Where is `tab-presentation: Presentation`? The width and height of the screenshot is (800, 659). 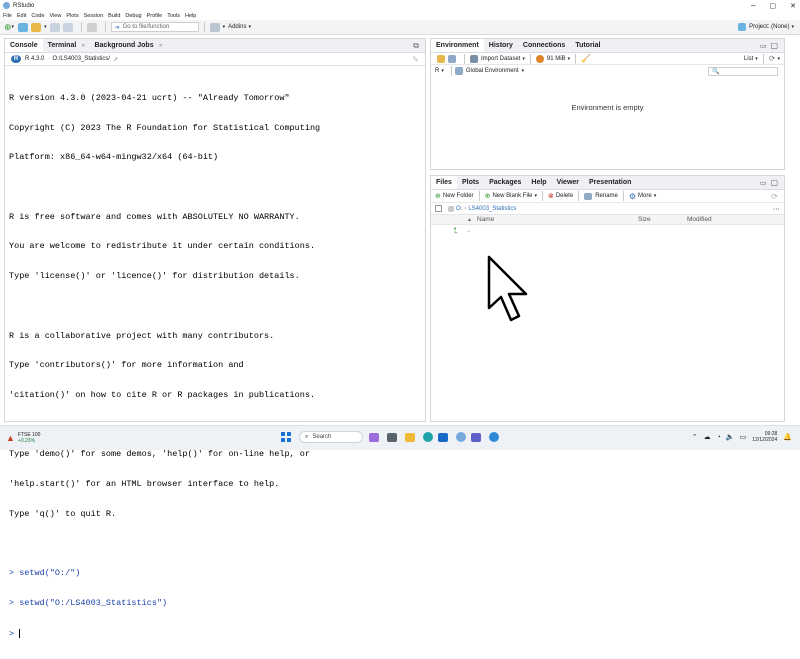
tab-presentation: Presentation is located at coordinates (610, 182).